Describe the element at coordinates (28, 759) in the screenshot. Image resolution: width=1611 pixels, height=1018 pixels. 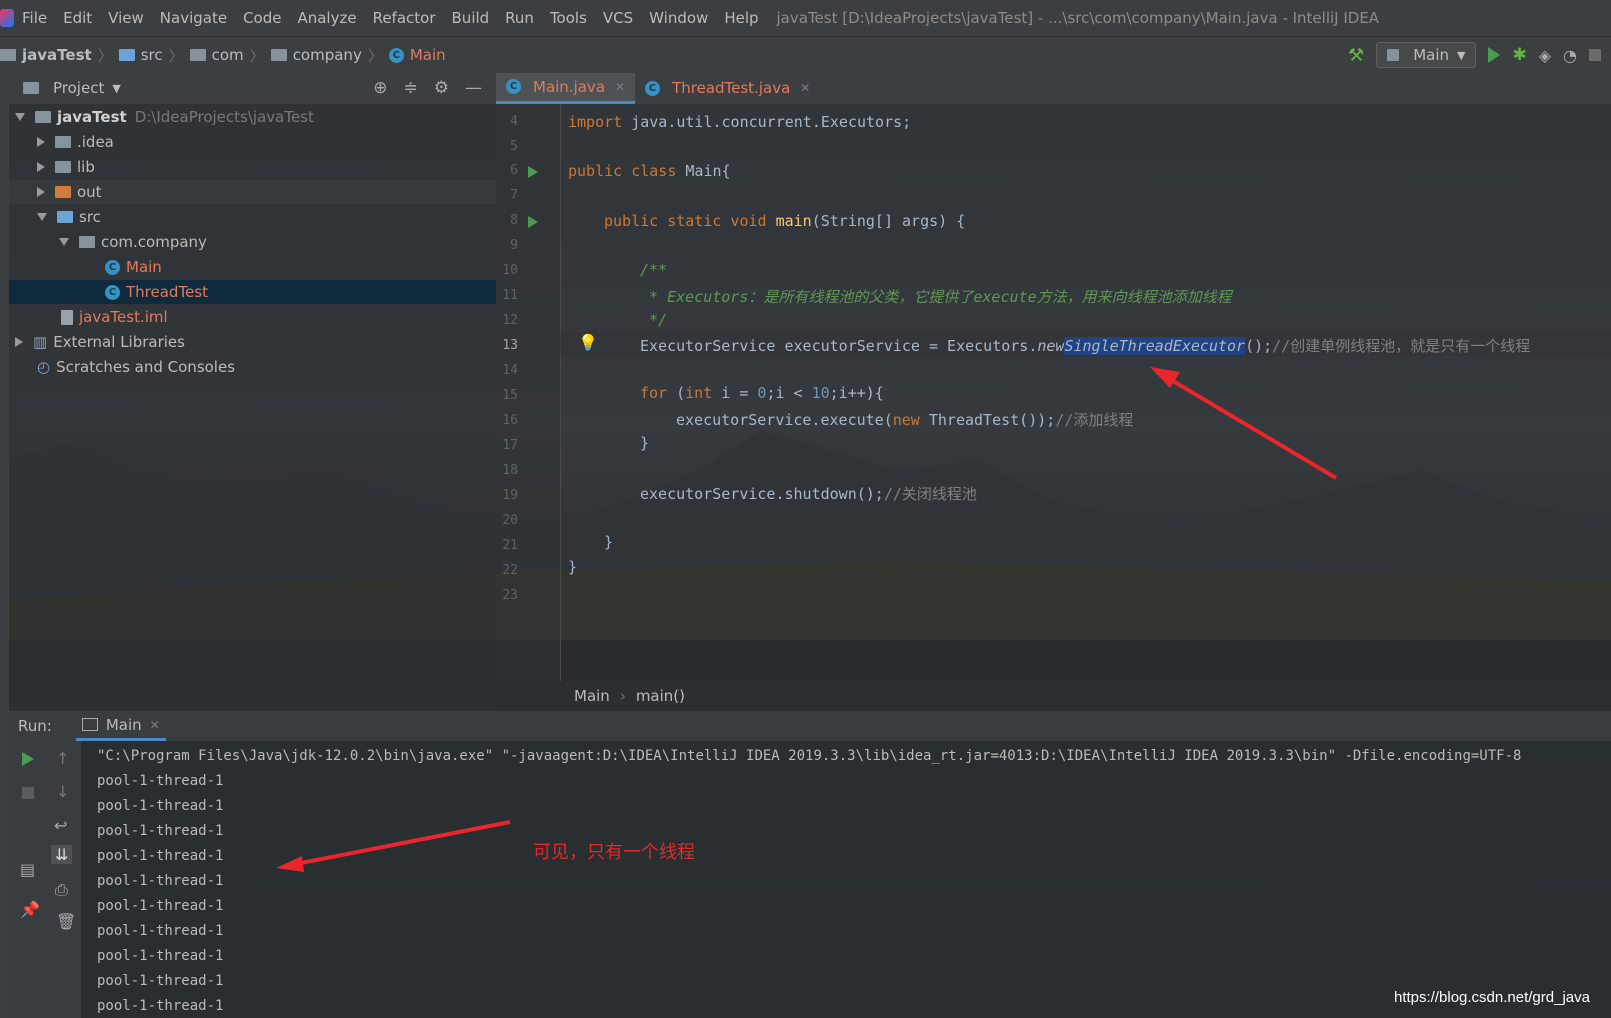
I see `rerun-icon` at that location.